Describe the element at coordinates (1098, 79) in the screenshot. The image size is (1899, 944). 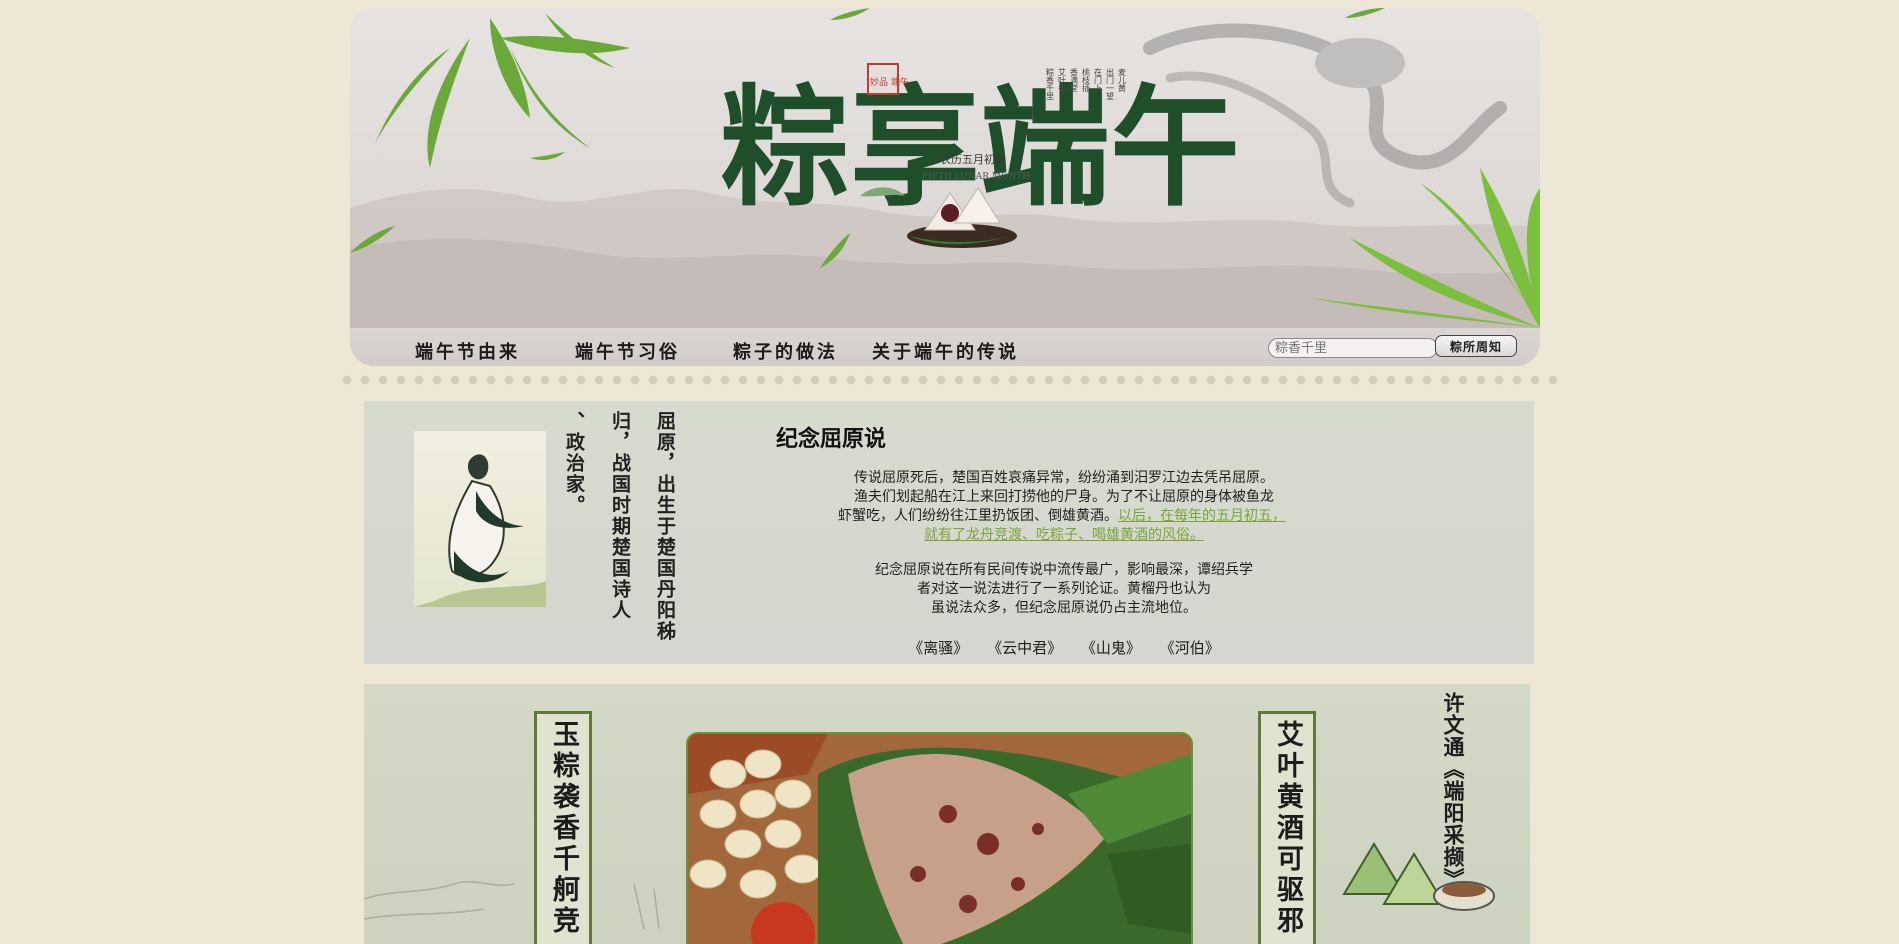
I see `poem-line: 在门上` at that location.